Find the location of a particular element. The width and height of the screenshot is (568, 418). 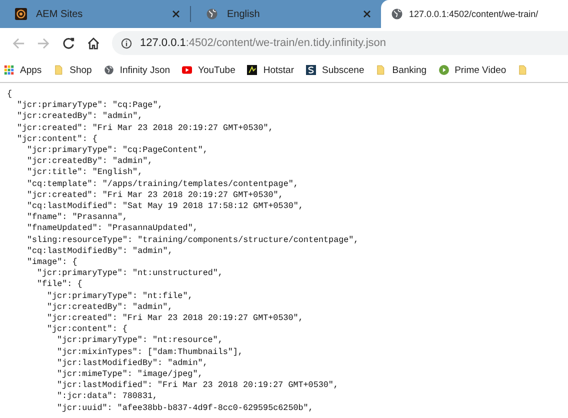

json-line: "cq:lastModified": "Sat May 19 2018 17:58:12 GMT+0530", is located at coordinates (165, 206).